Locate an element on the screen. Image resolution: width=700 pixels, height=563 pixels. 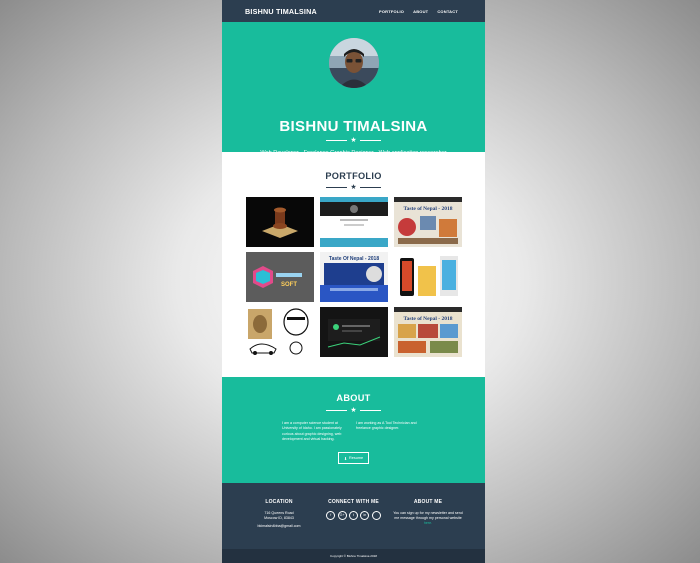
nav-item-about: ABOUT is located at coordinates (420, 11).